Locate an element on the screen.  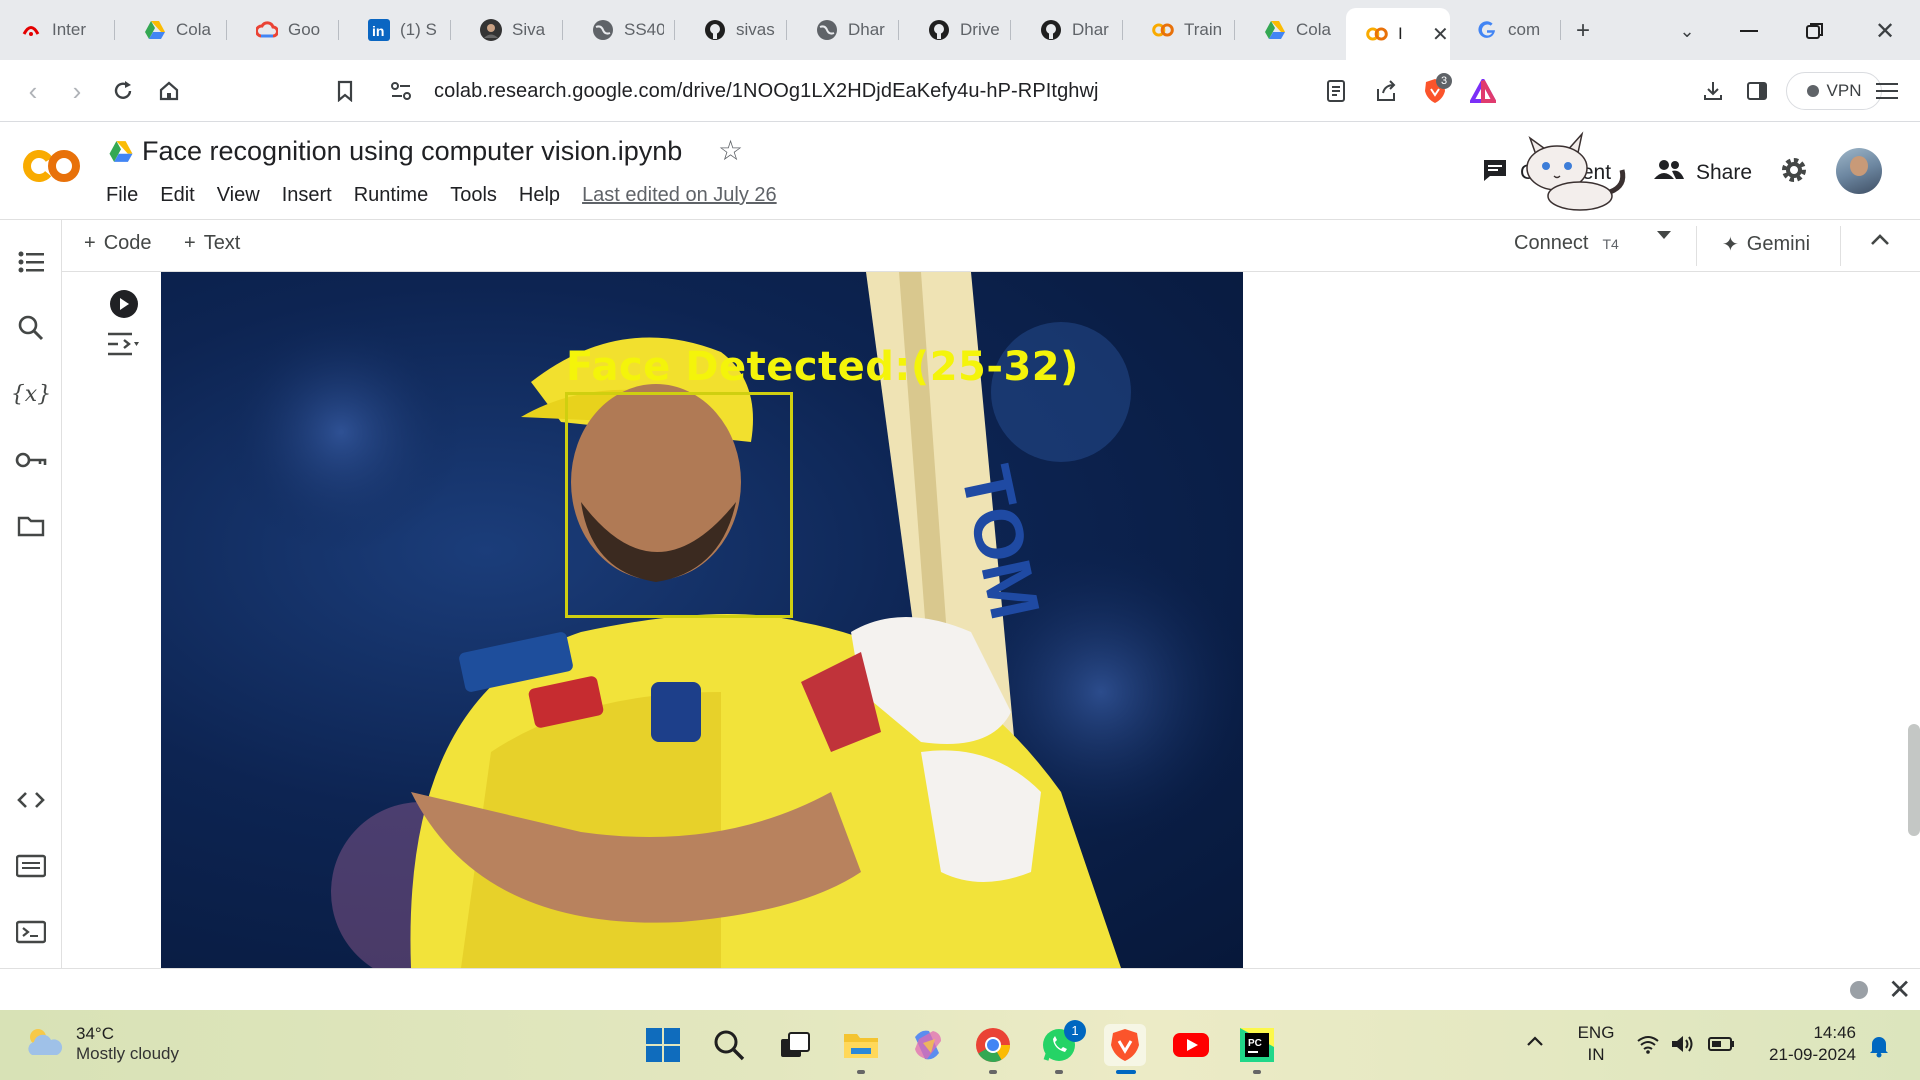
connect-dropdown-icon is located at coordinates (1664, 235).